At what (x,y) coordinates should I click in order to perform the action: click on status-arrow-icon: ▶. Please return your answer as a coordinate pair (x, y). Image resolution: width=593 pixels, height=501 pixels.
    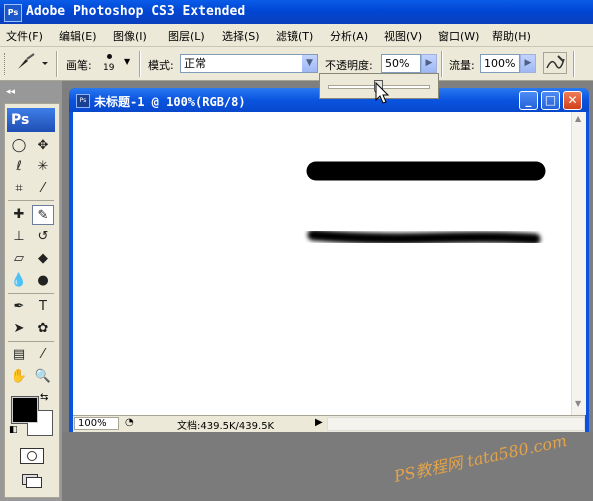
    Looking at the image, I should click on (319, 422).